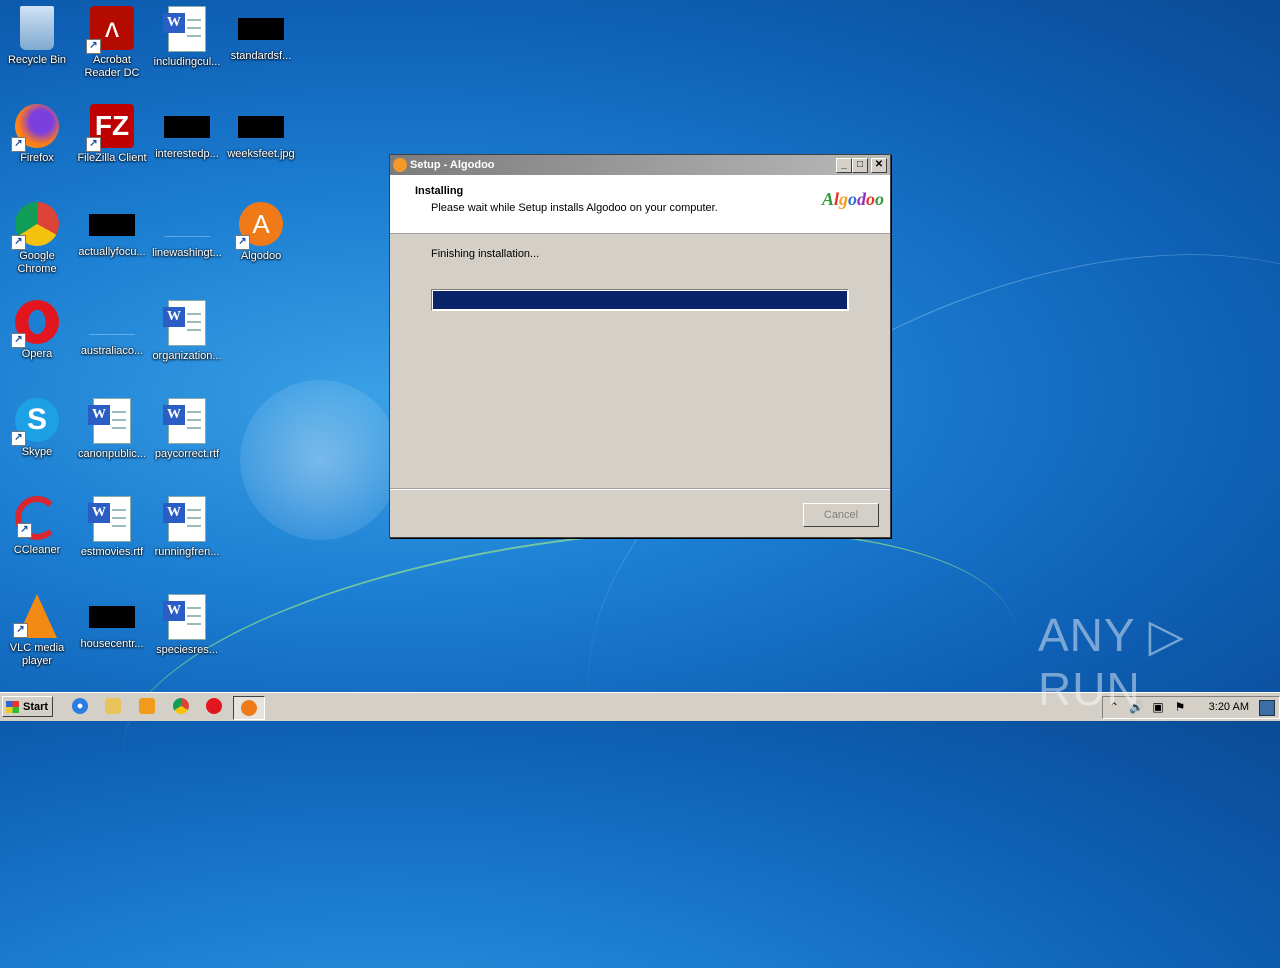  What do you see at coordinates (37, 354) in the screenshot?
I see `desktop-icon-label: Opera` at bounding box center [37, 354].